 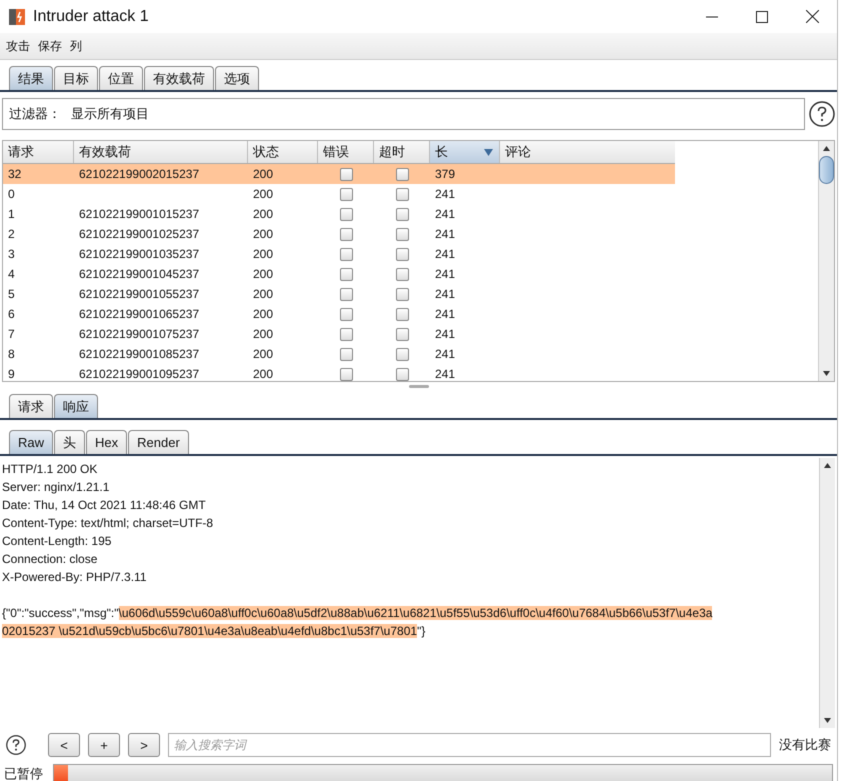 I want to click on column-header: 请求, so click(x=38, y=152).